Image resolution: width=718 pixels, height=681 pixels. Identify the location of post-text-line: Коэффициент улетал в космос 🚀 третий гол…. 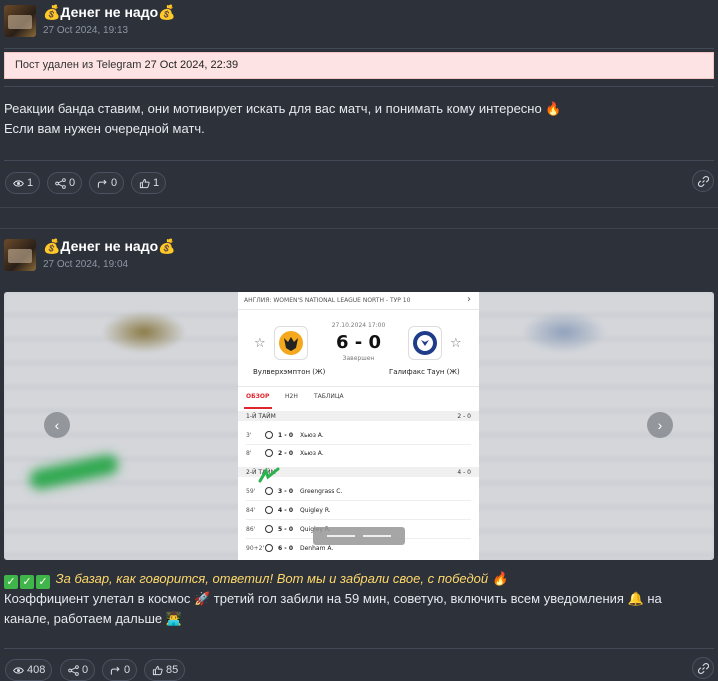
(333, 598).